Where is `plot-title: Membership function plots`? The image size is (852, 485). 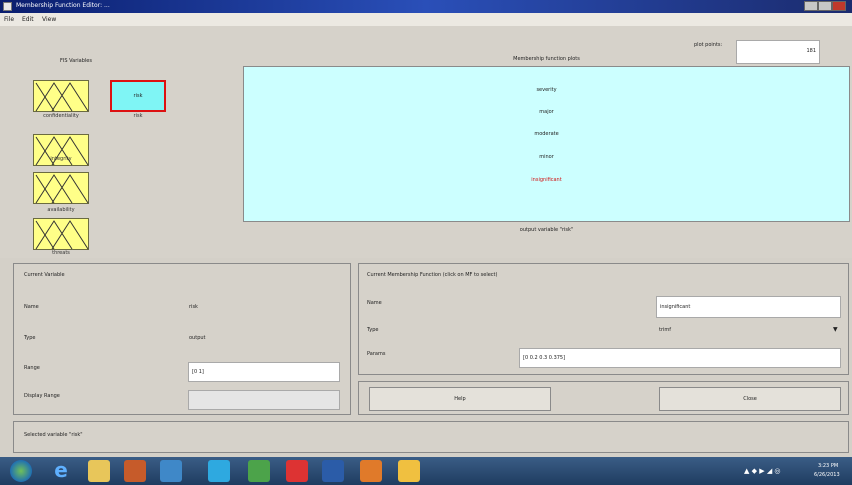 plot-title: Membership function plots is located at coordinates (546, 59).